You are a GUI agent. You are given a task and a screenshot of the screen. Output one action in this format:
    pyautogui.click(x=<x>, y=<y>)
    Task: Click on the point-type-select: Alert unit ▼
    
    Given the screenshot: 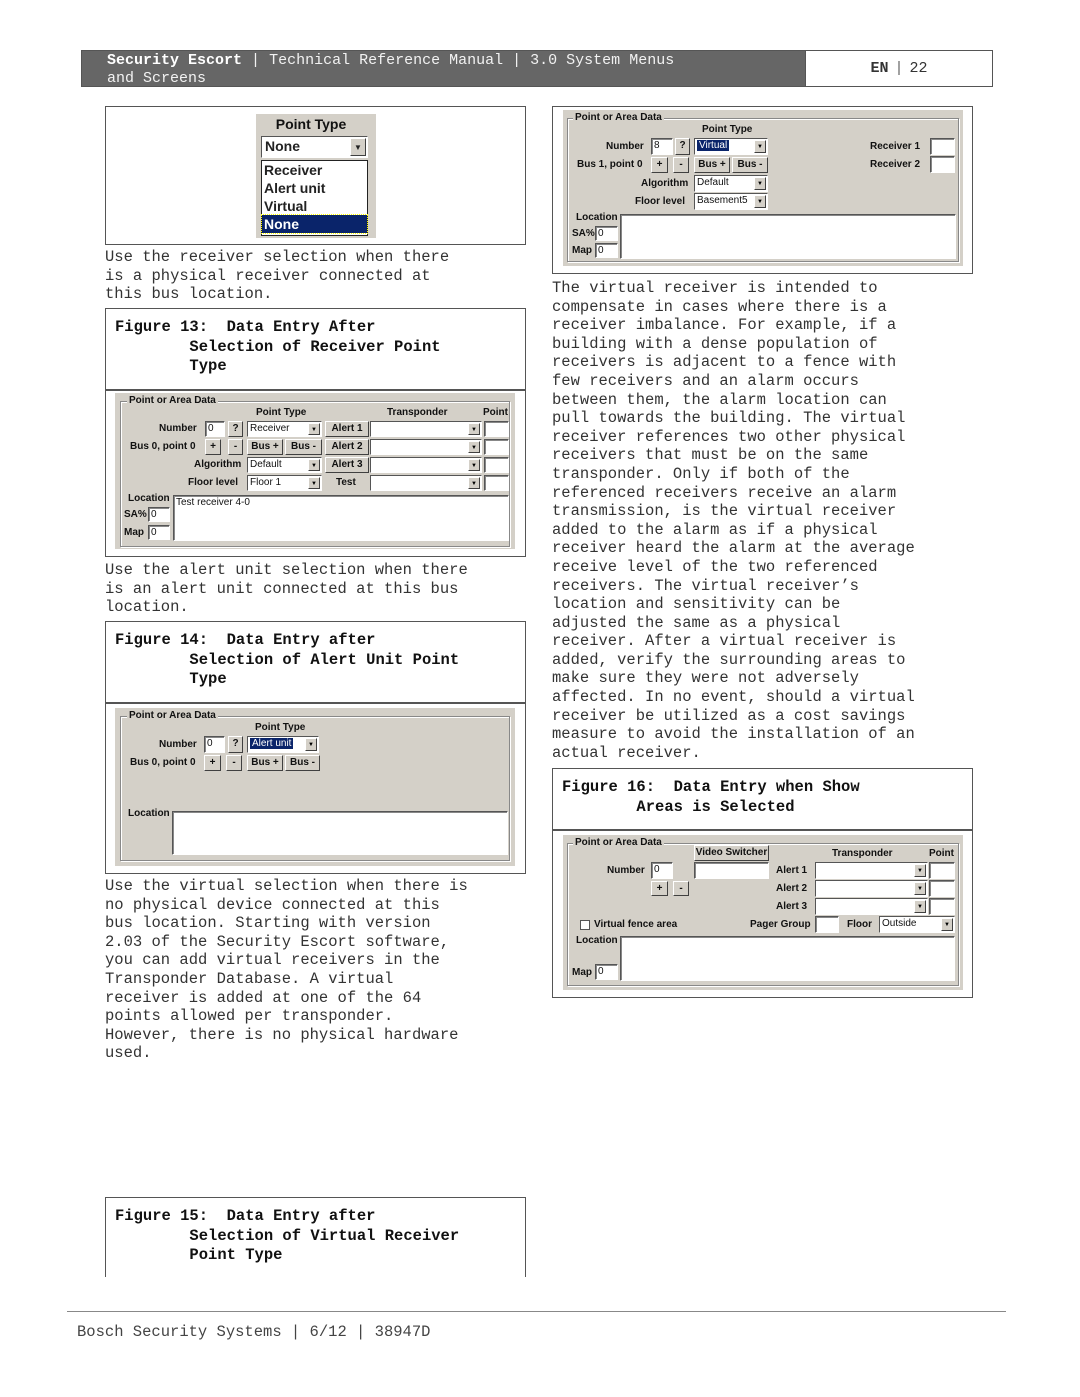 What is the action you would take?
    pyautogui.click(x=283, y=744)
    